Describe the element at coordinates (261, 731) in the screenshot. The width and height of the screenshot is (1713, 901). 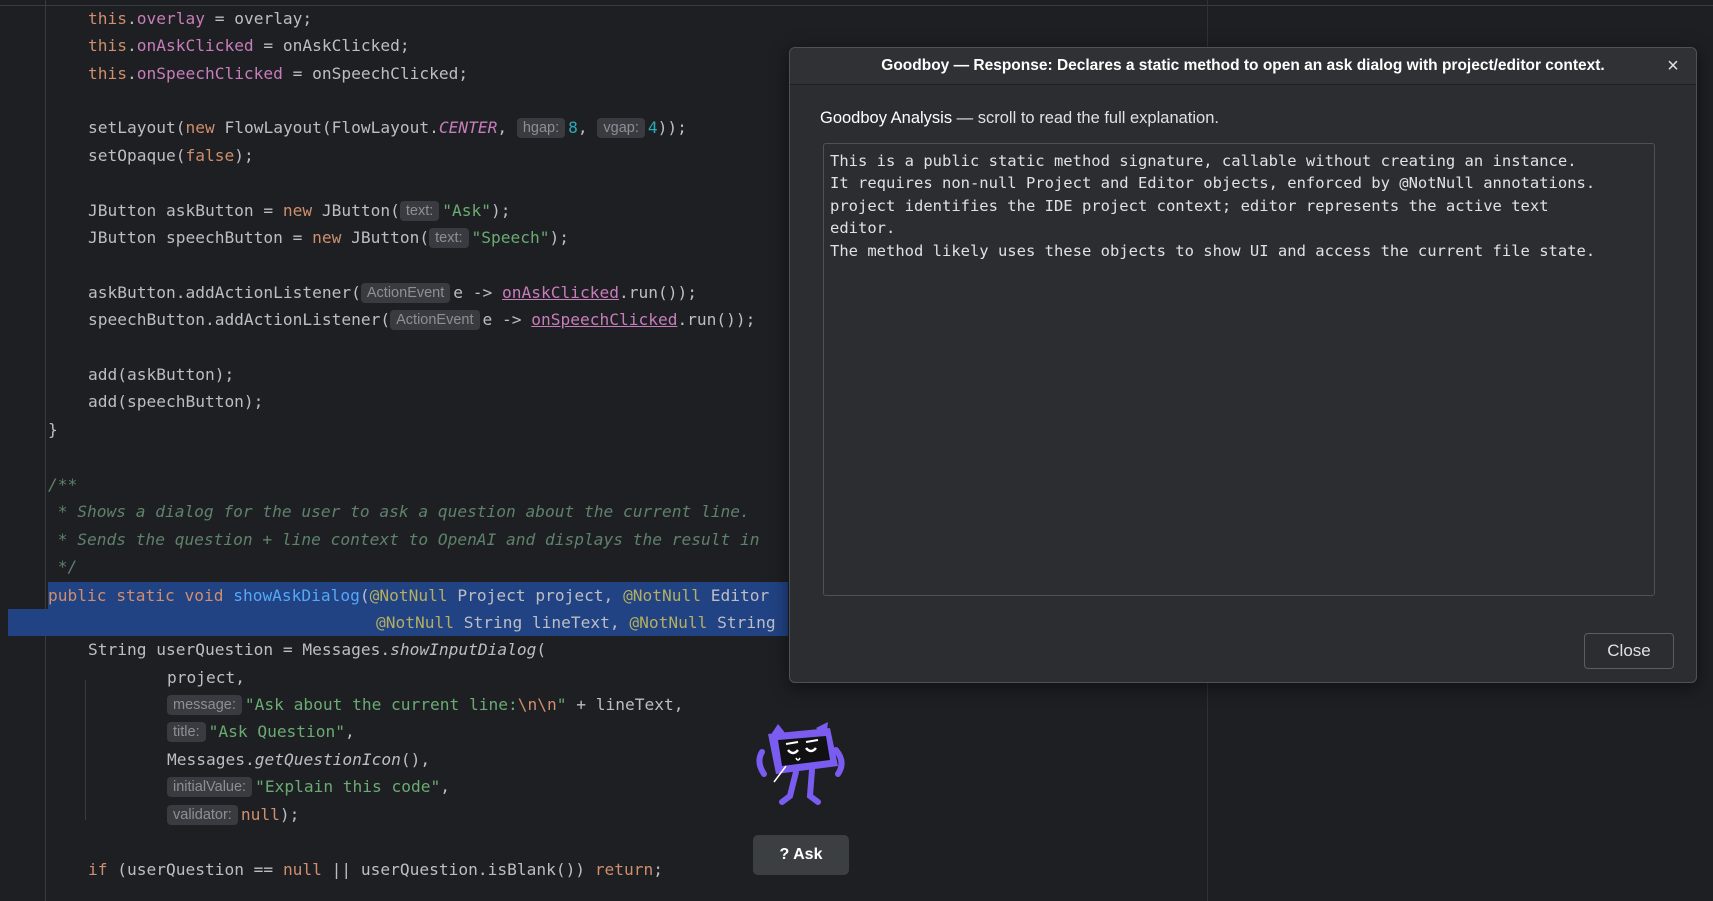
I see `code-line: title: "Ask Question",` at that location.